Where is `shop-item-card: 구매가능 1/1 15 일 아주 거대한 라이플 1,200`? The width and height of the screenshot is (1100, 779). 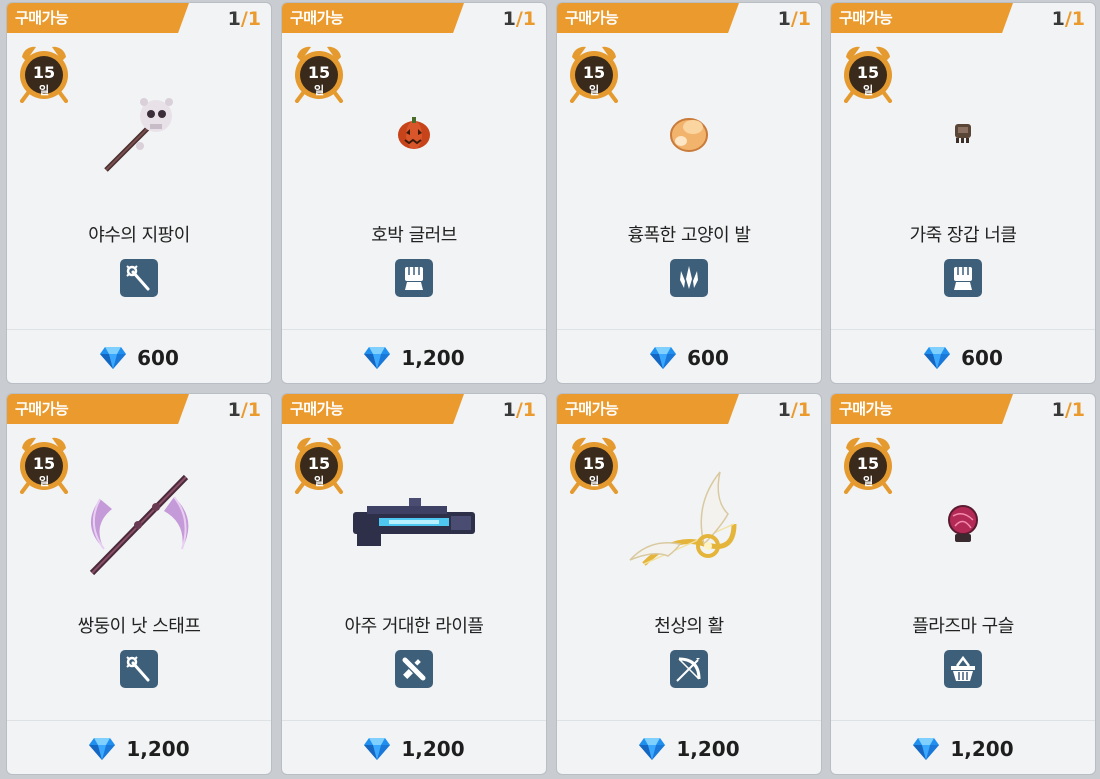
shop-item-card: 구매가능 1/1 15 일 아주 거대한 라이플 1,200 is located at coordinates (414, 584).